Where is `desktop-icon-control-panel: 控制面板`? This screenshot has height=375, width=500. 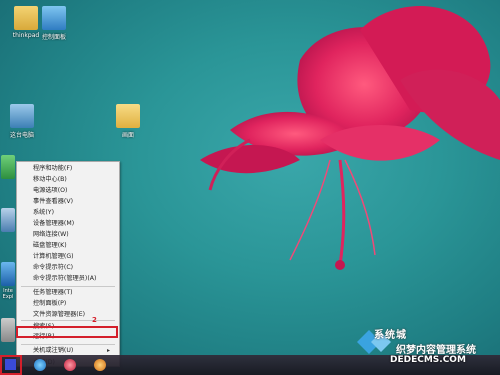
desktop-icon-control-panel: 控制面板 is located at coordinates (54, 23).